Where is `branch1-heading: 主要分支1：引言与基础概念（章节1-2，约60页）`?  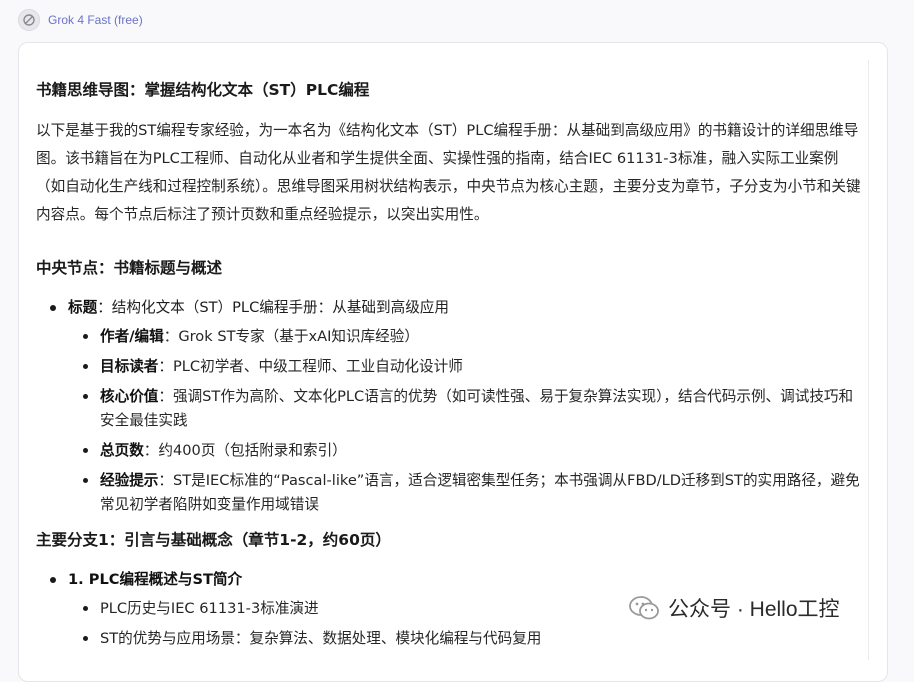 branch1-heading: 主要分支1：引言与基础概念（章节1-2，约60页） is located at coordinates (213, 540).